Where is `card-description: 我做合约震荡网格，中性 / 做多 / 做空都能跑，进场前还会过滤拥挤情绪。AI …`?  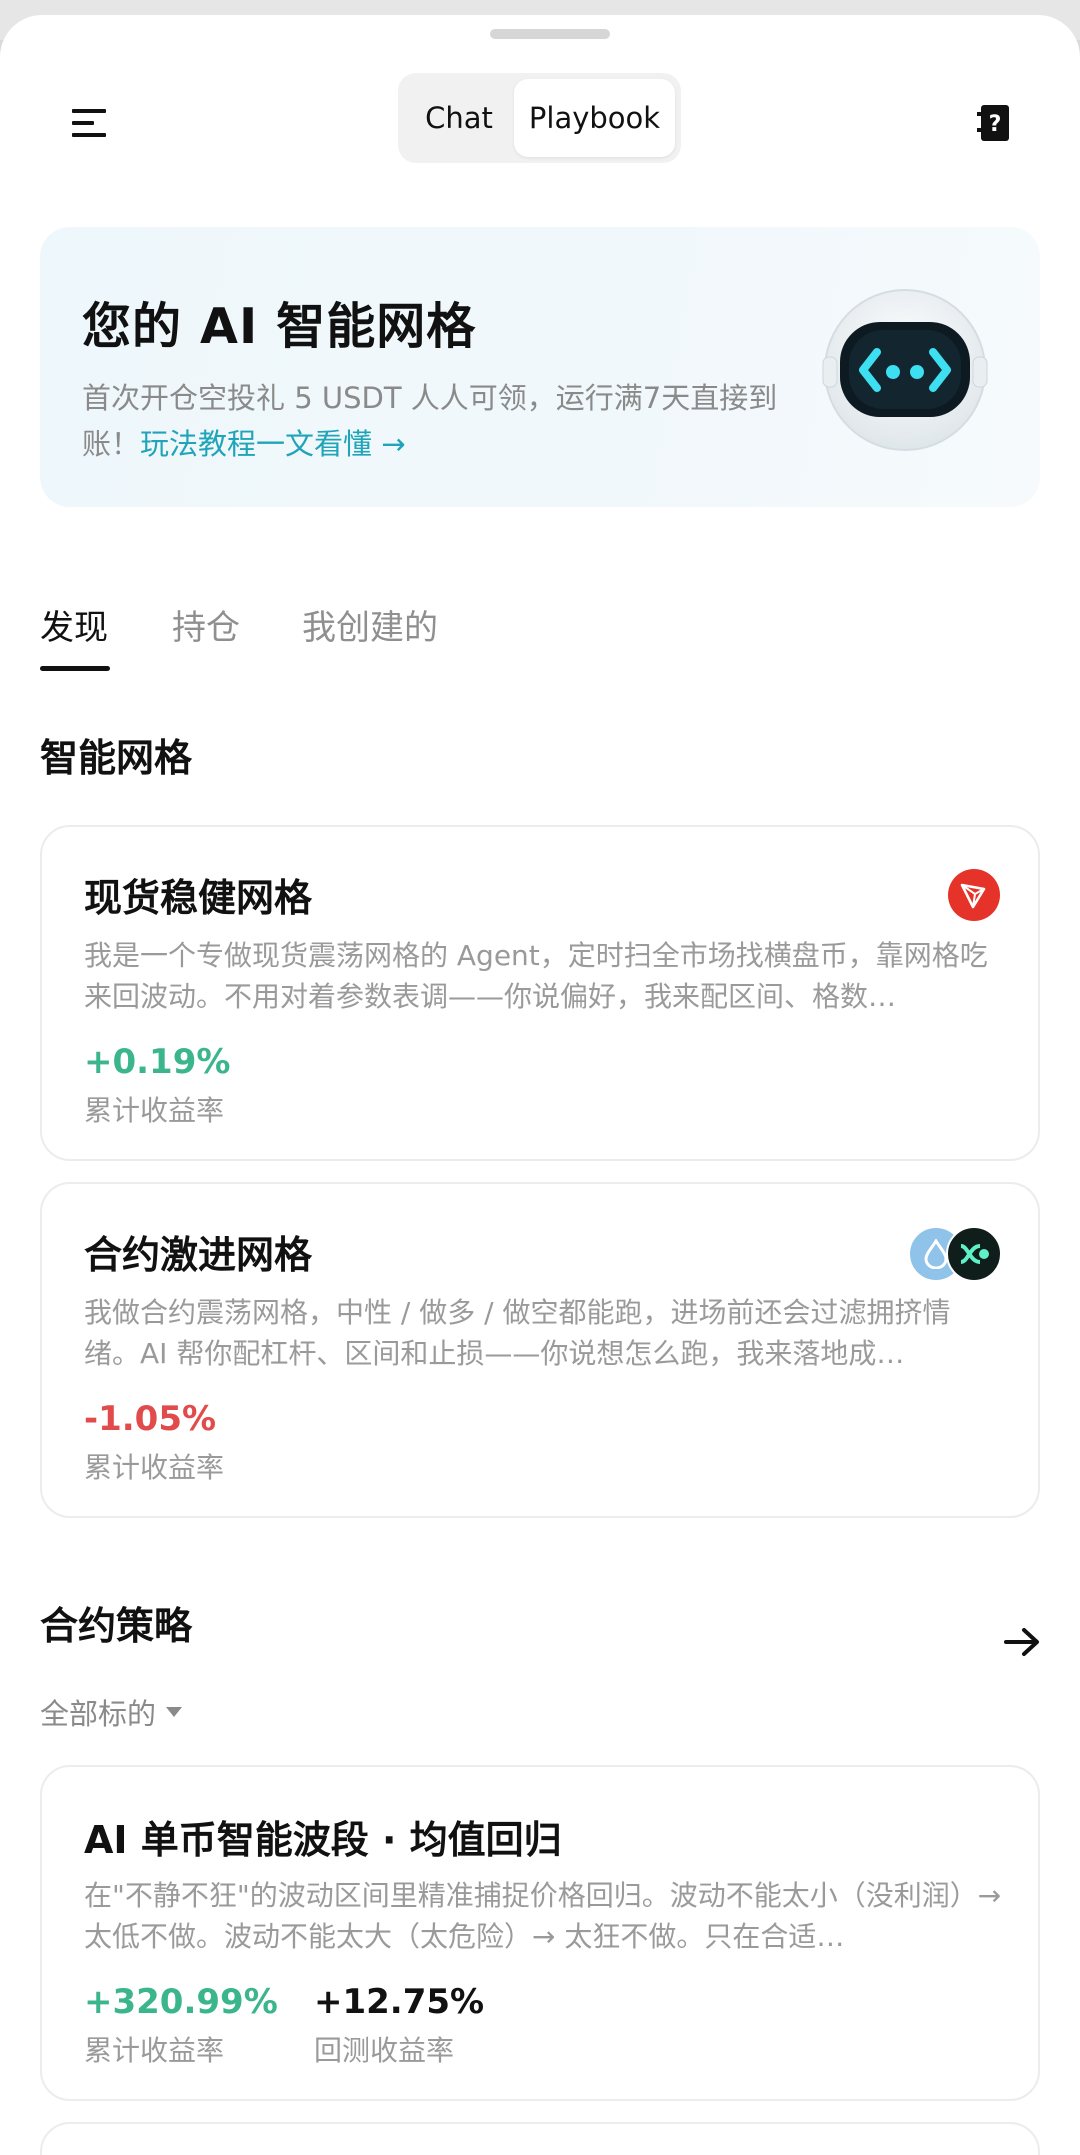
card-description: 我做合约震荡网格，中性 / 做多 / 做空都能跑，进场前还会过滤拥挤情绪。AI … is located at coordinates (517, 1333).